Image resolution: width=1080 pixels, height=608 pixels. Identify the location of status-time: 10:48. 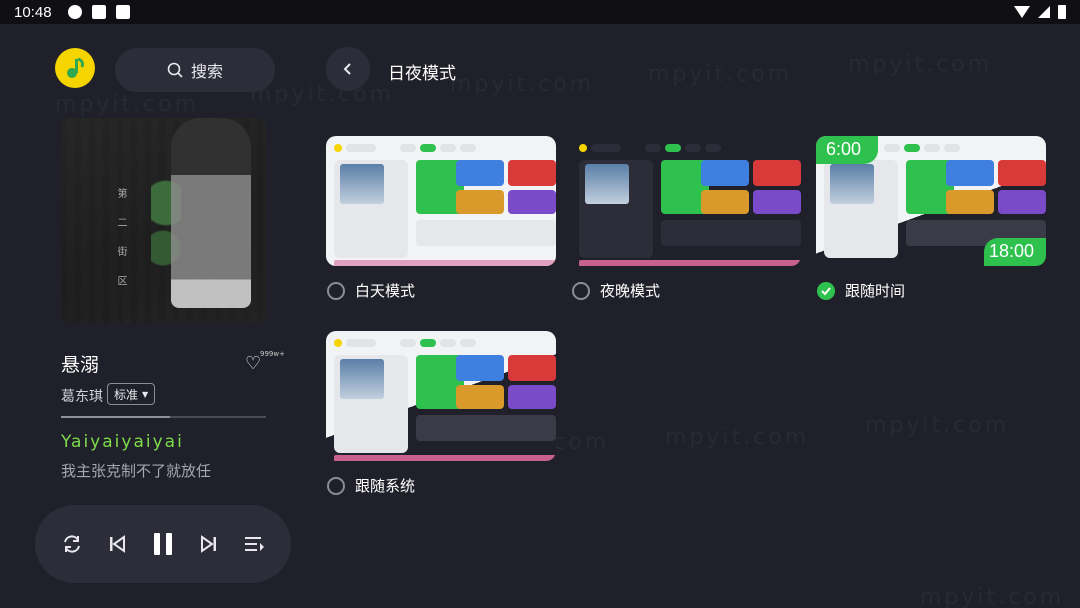
(33, 12).